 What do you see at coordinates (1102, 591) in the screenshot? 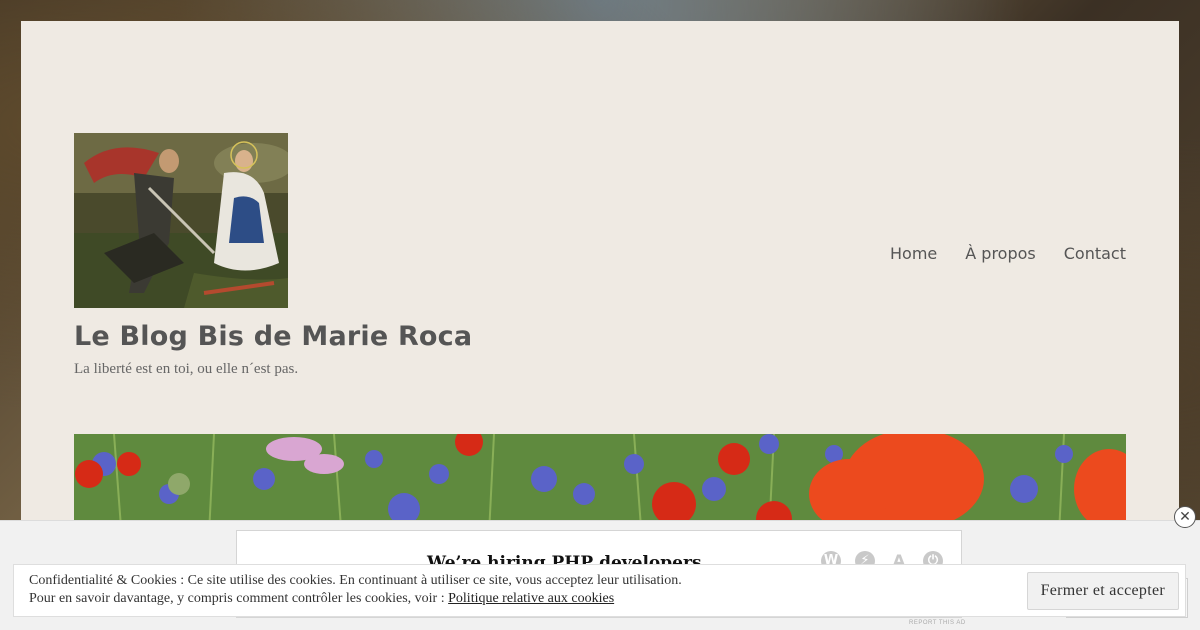
I see `accept-cookies-button: Fermer et accepter` at bounding box center [1102, 591].